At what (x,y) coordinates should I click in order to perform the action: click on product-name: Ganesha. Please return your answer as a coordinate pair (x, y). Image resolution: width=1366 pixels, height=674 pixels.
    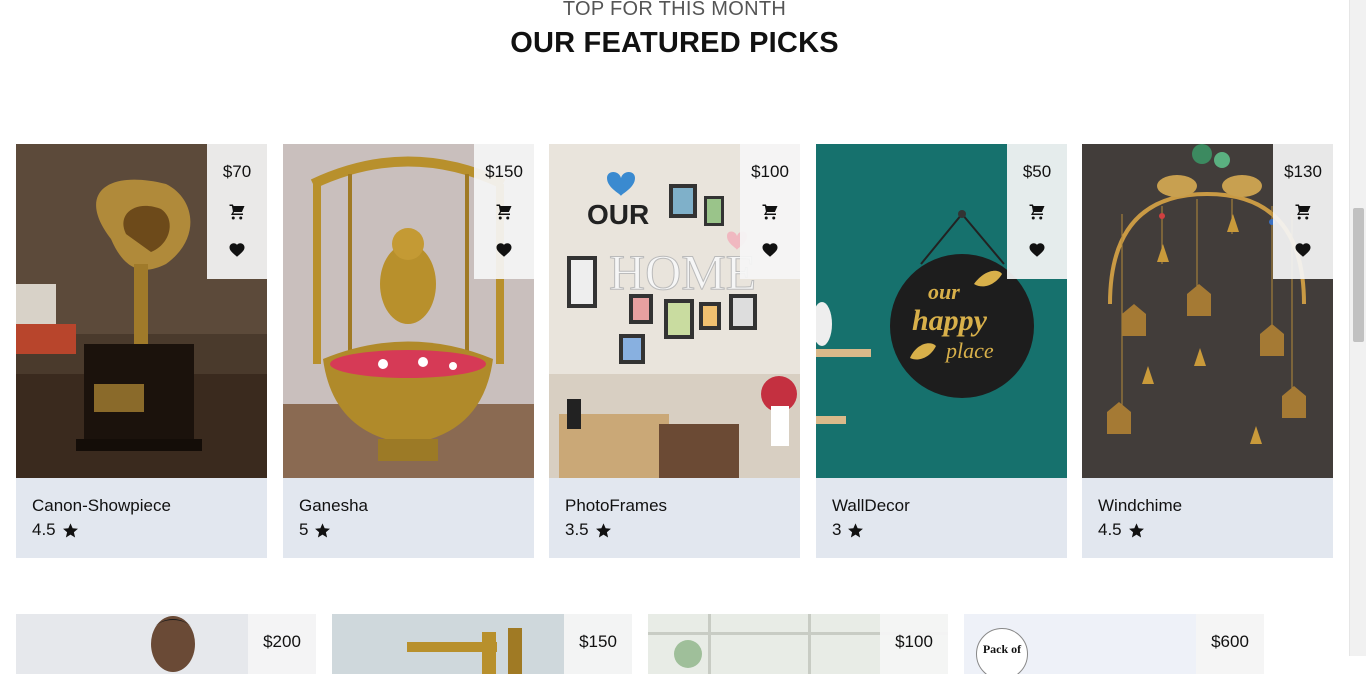
    Looking at the image, I should click on (333, 506).